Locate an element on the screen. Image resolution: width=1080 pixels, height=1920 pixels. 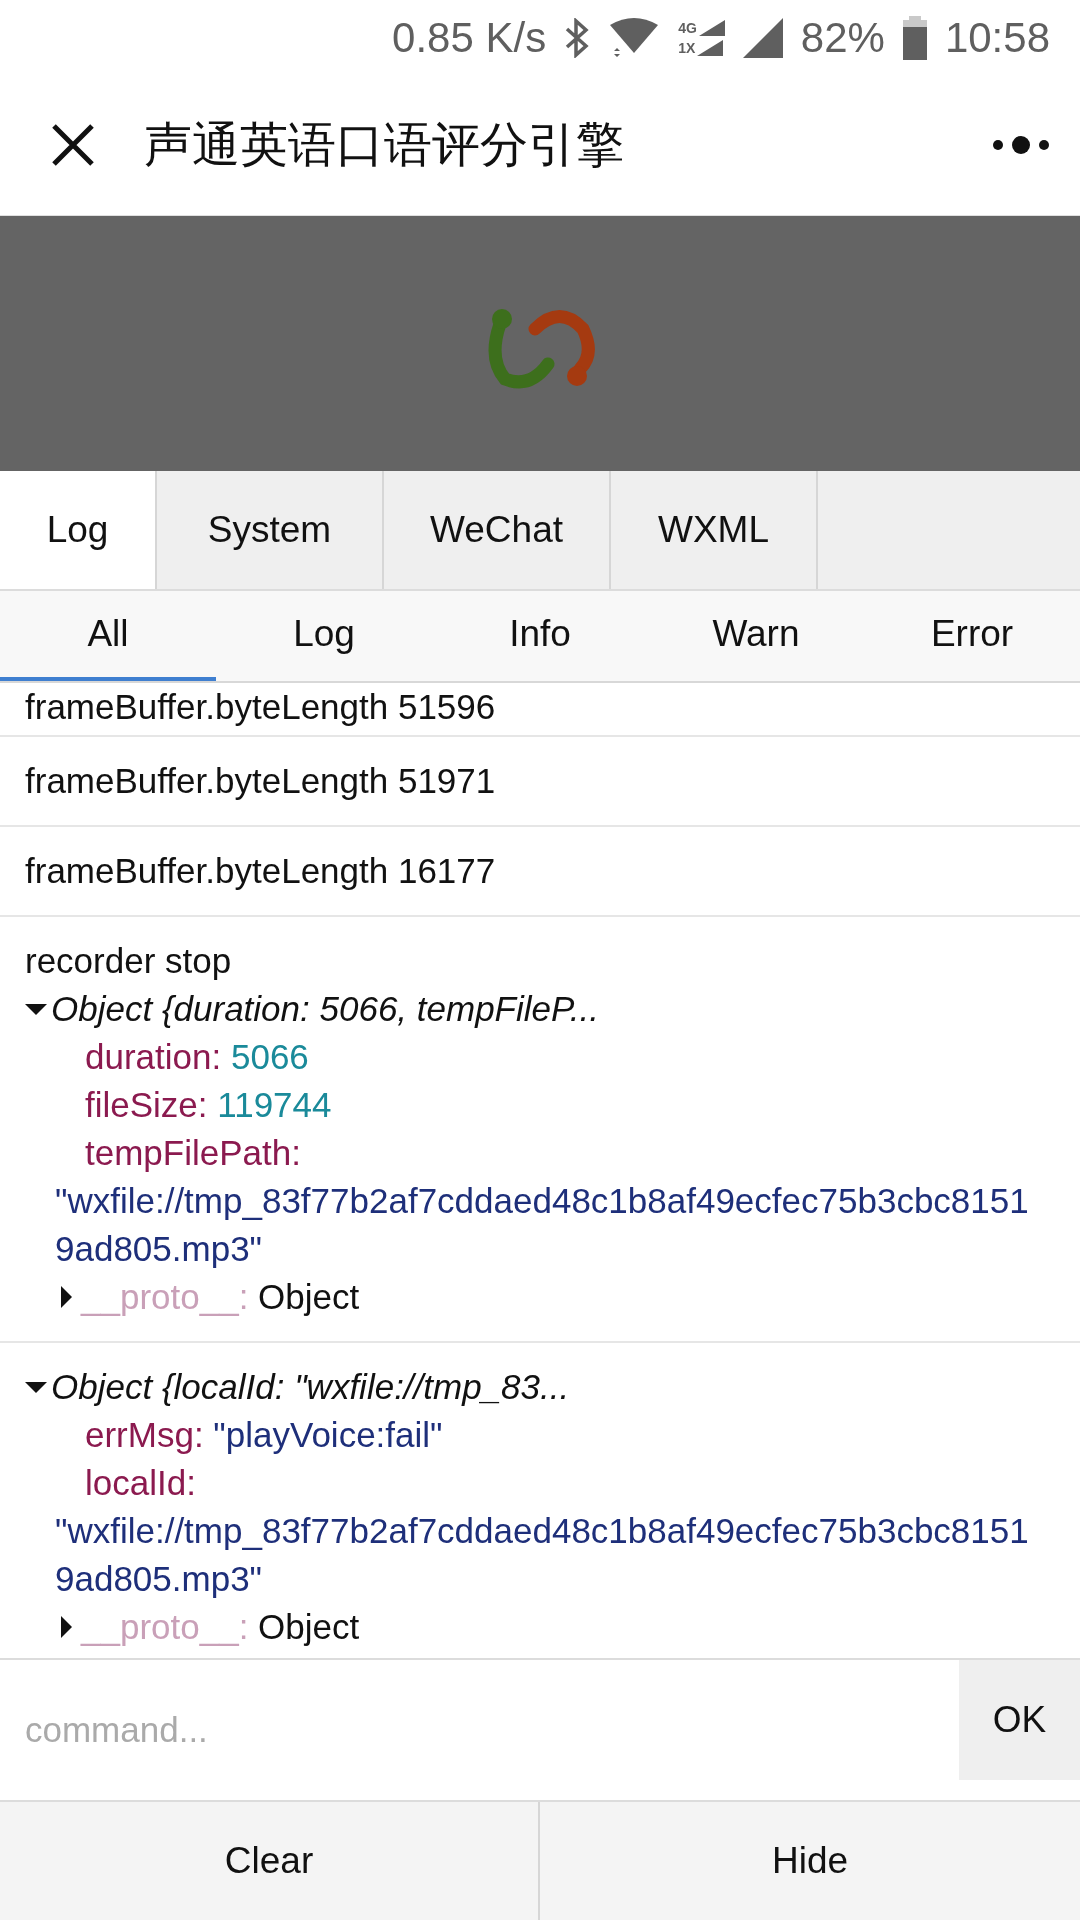
log-message: frameBuffer.byteLength 51971 is located at coordinates (261, 781).